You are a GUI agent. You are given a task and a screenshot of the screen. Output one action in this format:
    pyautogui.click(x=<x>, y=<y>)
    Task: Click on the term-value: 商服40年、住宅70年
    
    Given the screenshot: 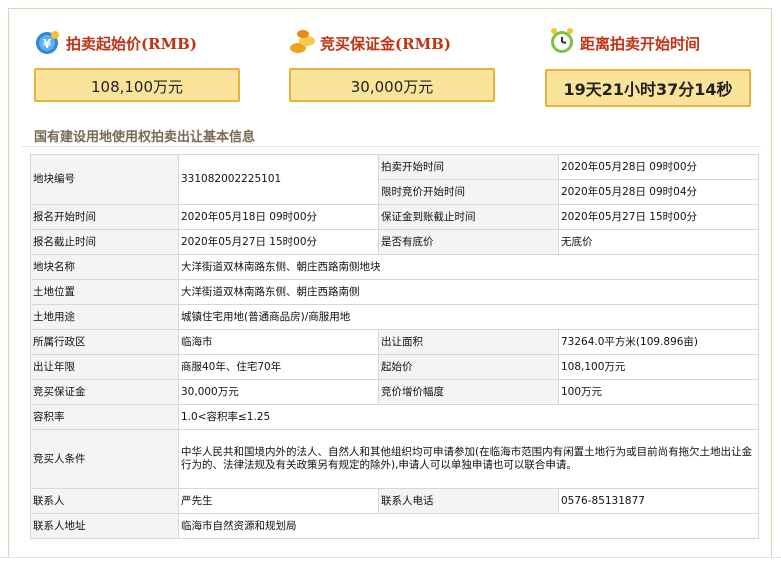 What is the action you would take?
    pyautogui.click(x=278, y=367)
    